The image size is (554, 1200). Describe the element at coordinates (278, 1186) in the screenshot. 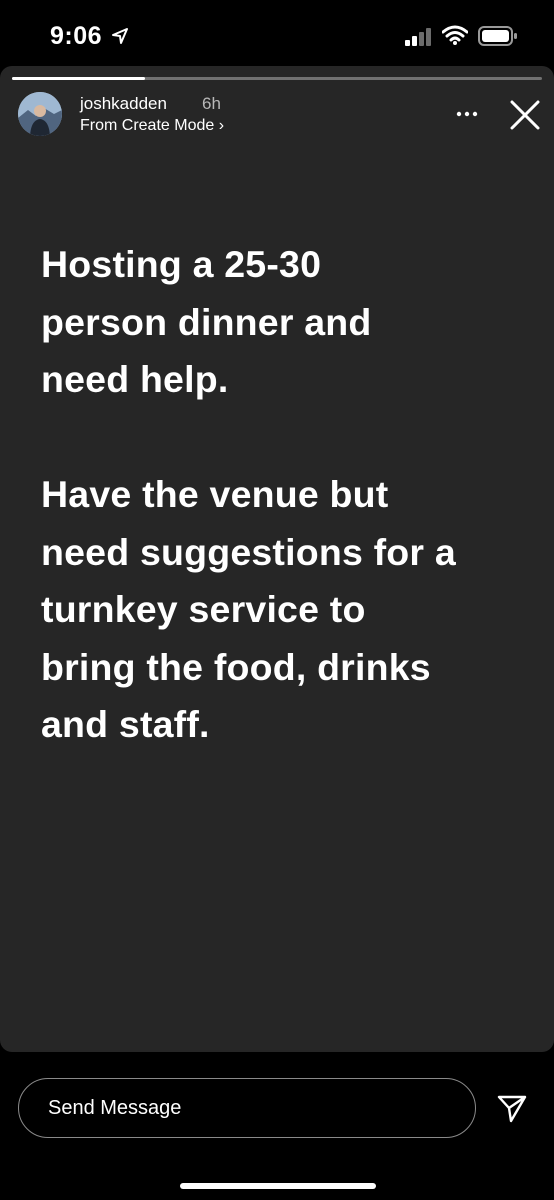

I see `home-indicator` at that location.